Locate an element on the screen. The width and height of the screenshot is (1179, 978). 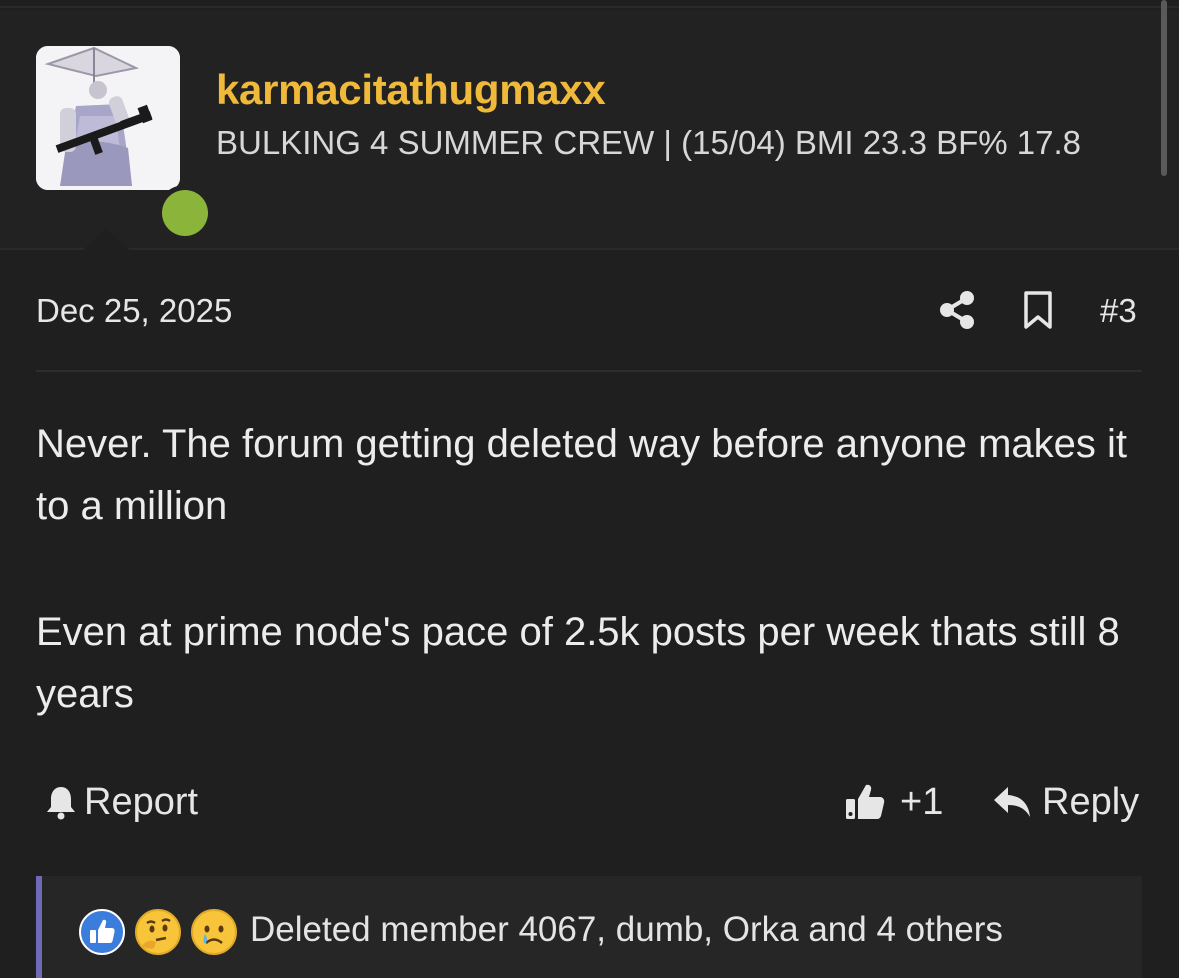
crying-face-icon is located at coordinates (214, 932).